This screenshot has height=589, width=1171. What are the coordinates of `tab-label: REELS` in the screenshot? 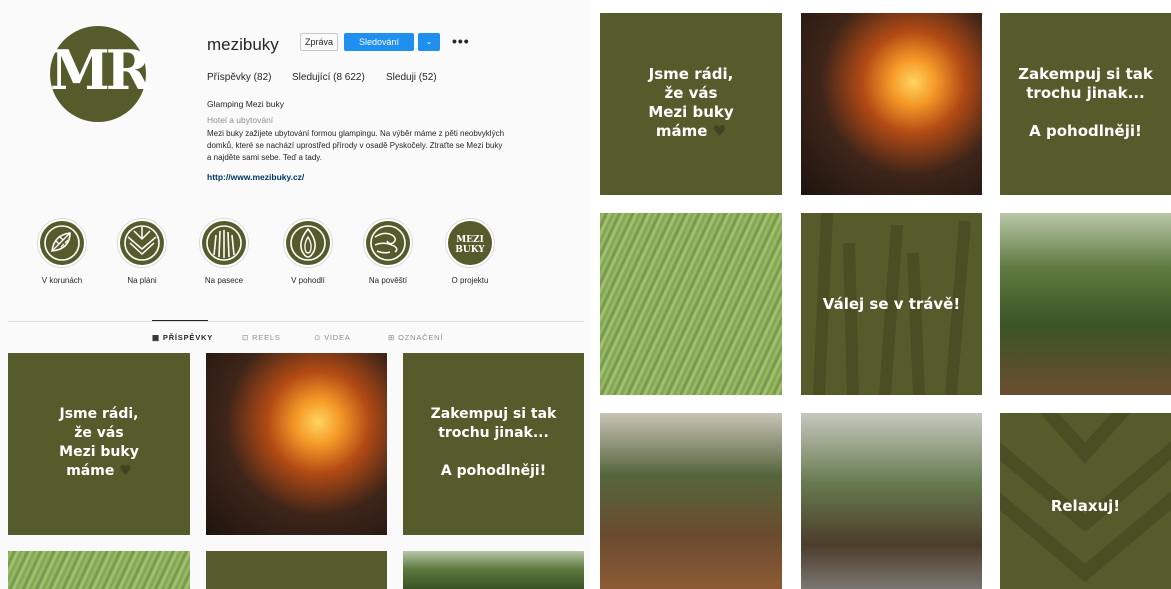 It's located at (266, 337).